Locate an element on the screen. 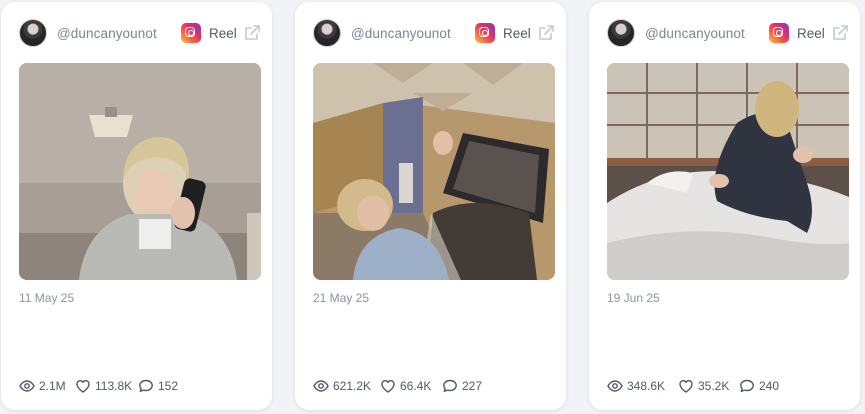 This screenshot has height=414, width=865. engagement-stats: 2.1M 113.8K 152 is located at coordinates (144, 388).